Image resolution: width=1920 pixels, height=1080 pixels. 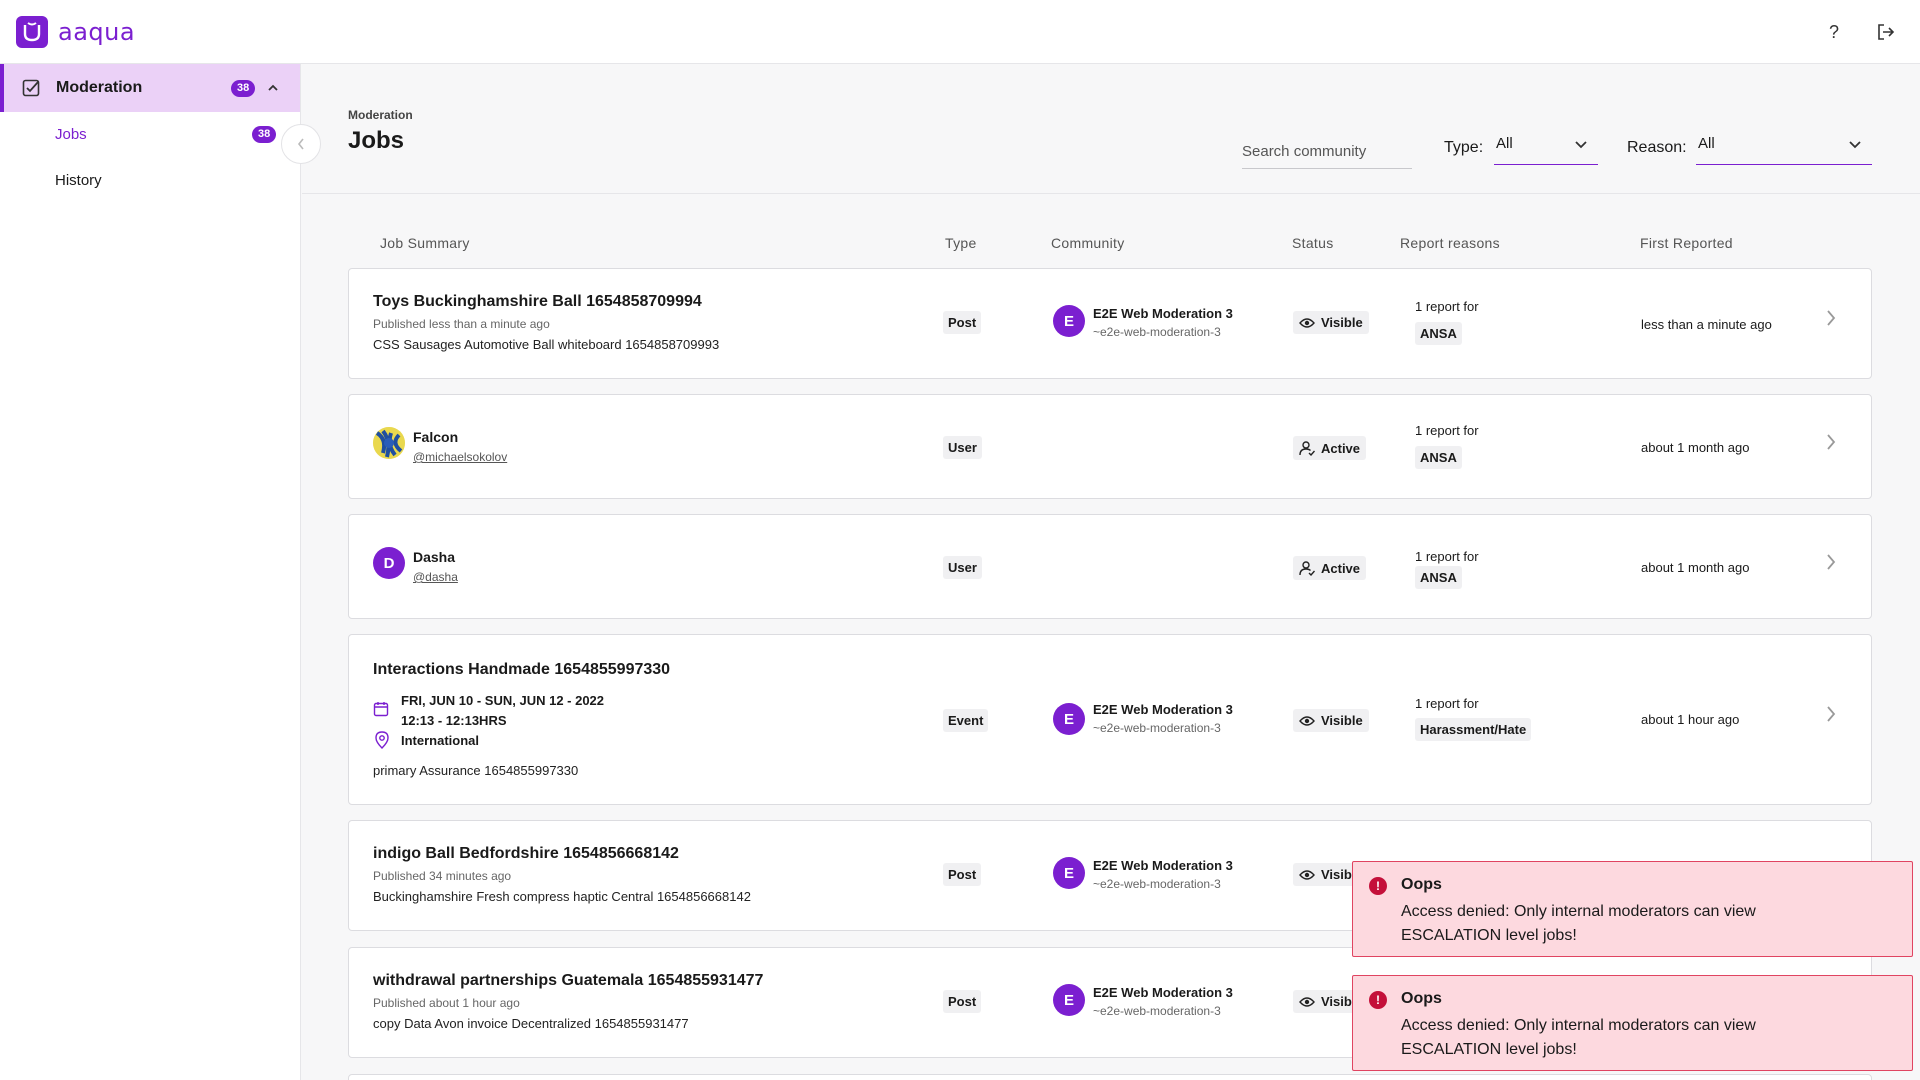 What do you see at coordinates (381, 711) in the screenshot?
I see `calendar-icon` at bounding box center [381, 711].